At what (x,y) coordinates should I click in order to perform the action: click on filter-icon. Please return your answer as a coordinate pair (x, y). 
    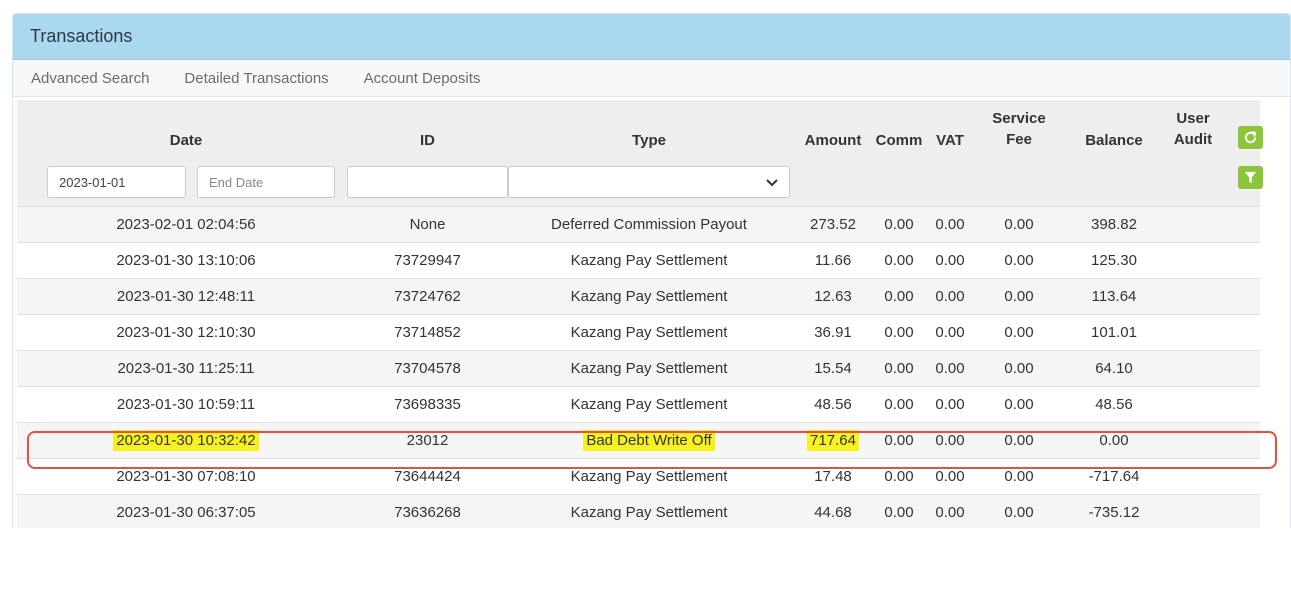
    Looking at the image, I should click on (1250, 177).